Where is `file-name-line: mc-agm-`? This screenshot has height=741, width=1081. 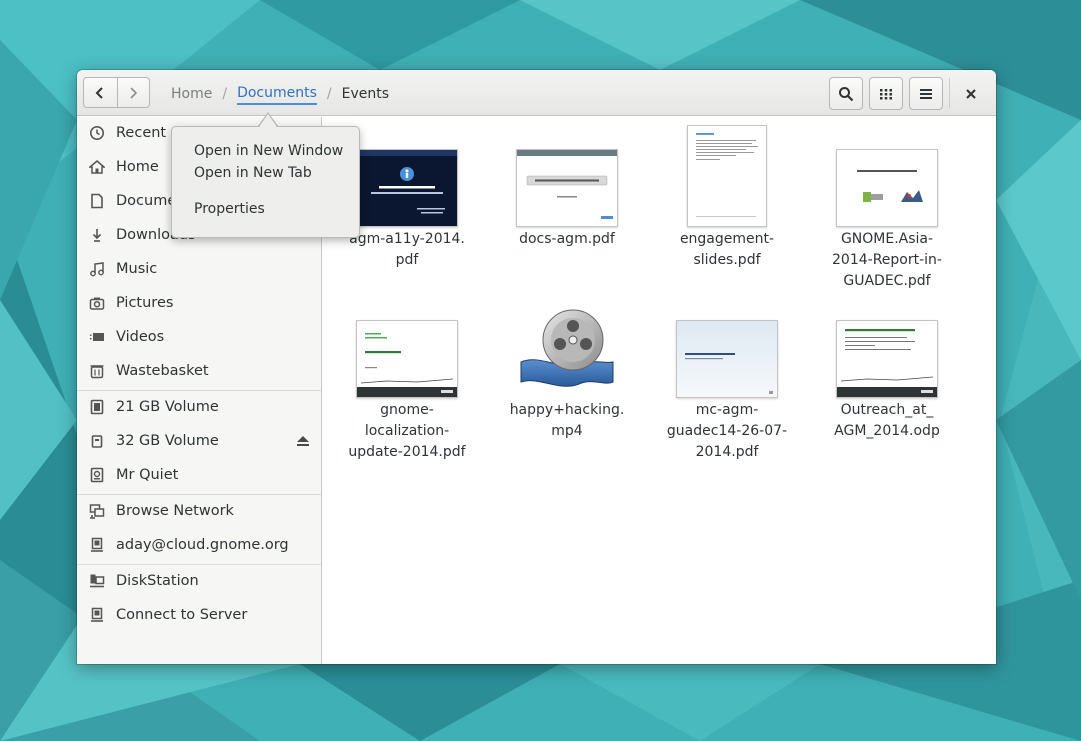 file-name-line: mc-agm- is located at coordinates (727, 410).